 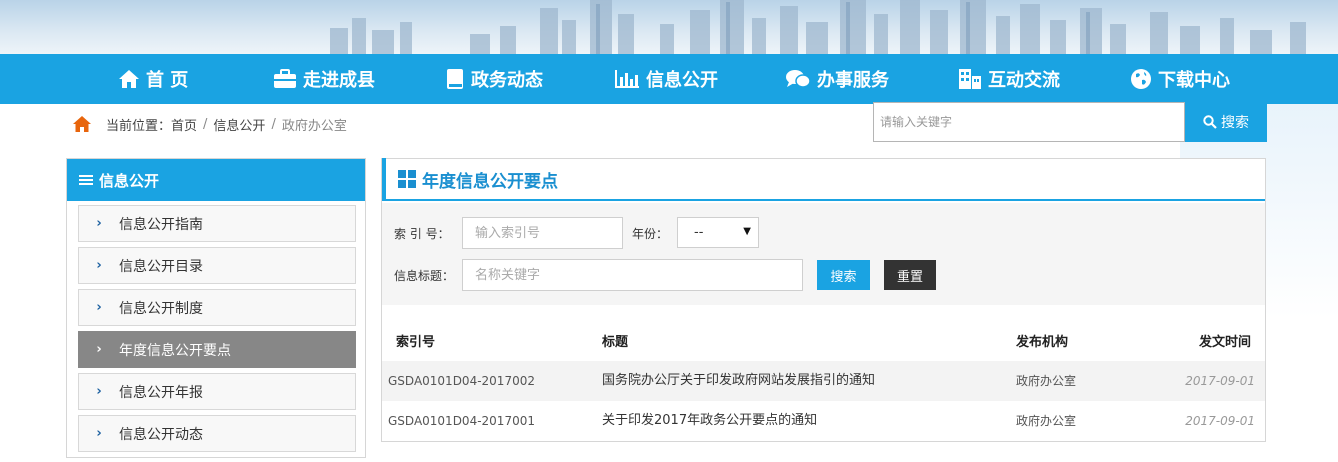 What do you see at coordinates (466, 124) in the screenshot?
I see `breadcrumb: 当前位置： 首页 / 信息公开 / 政府办公室` at bounding box center [466, 124].